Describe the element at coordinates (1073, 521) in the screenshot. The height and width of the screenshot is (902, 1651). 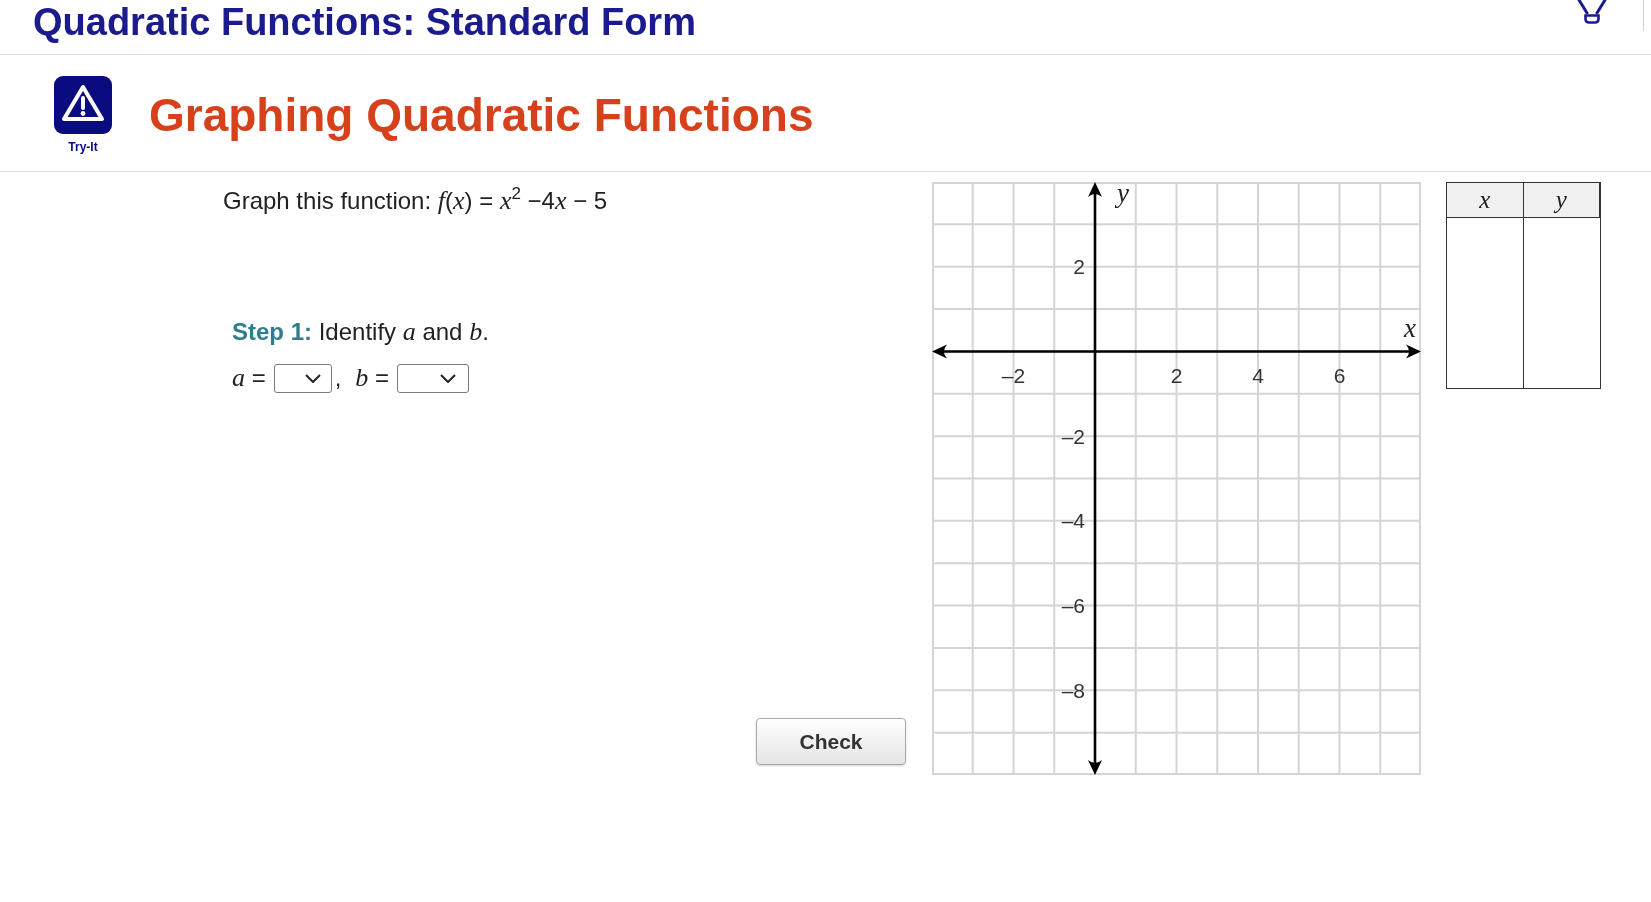
I see `tick-label: –4` at that location.